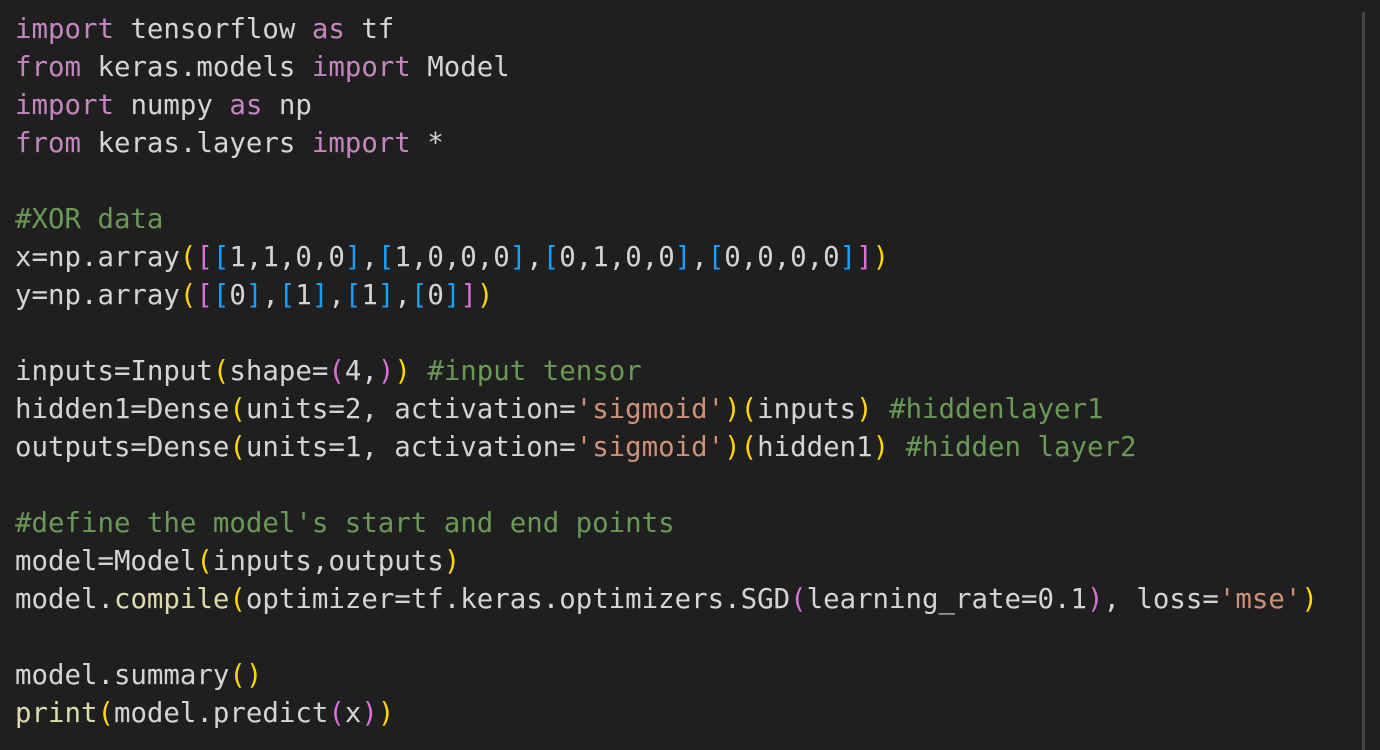 Image resolution: width=1380 pixels, height=750 pixels. I want to click on code-line: print(model.predict(x)), so click(666, 714).